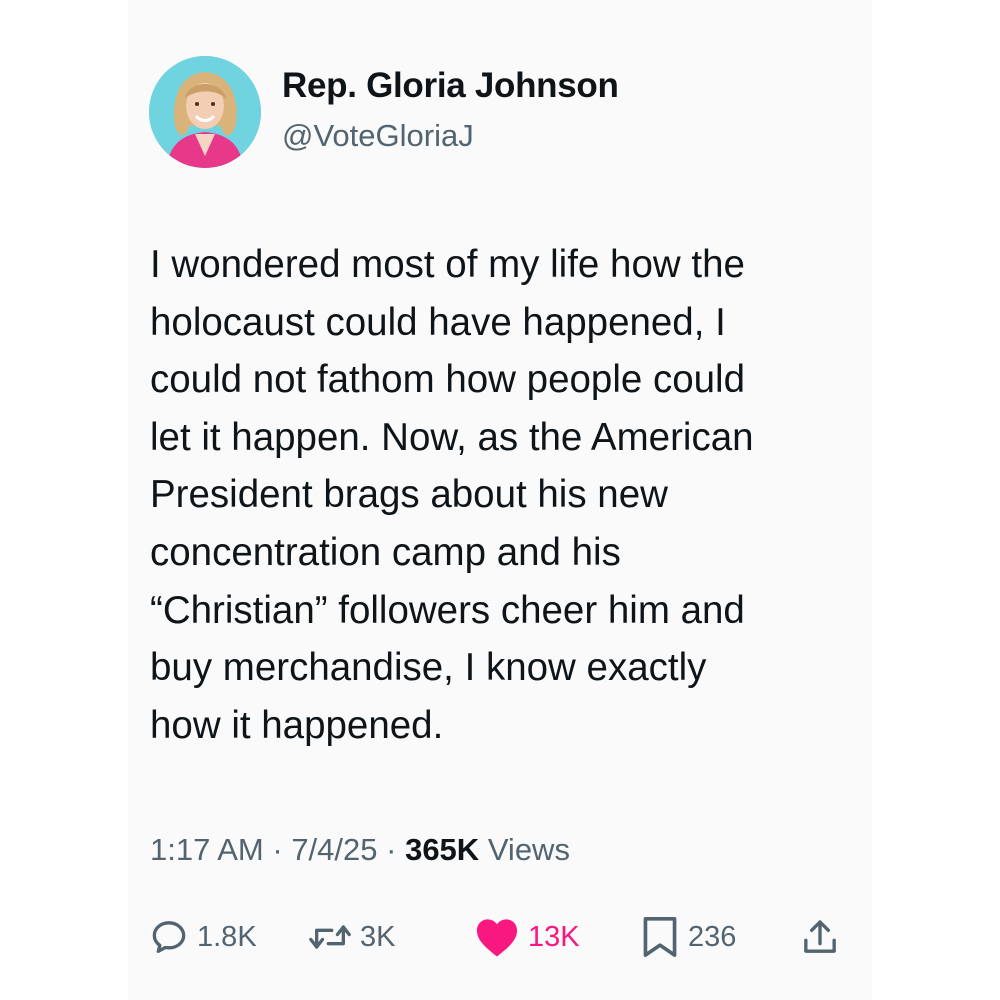  I want to click on cropped-header: • ▀▀▀ ▀, so click(500, 5).